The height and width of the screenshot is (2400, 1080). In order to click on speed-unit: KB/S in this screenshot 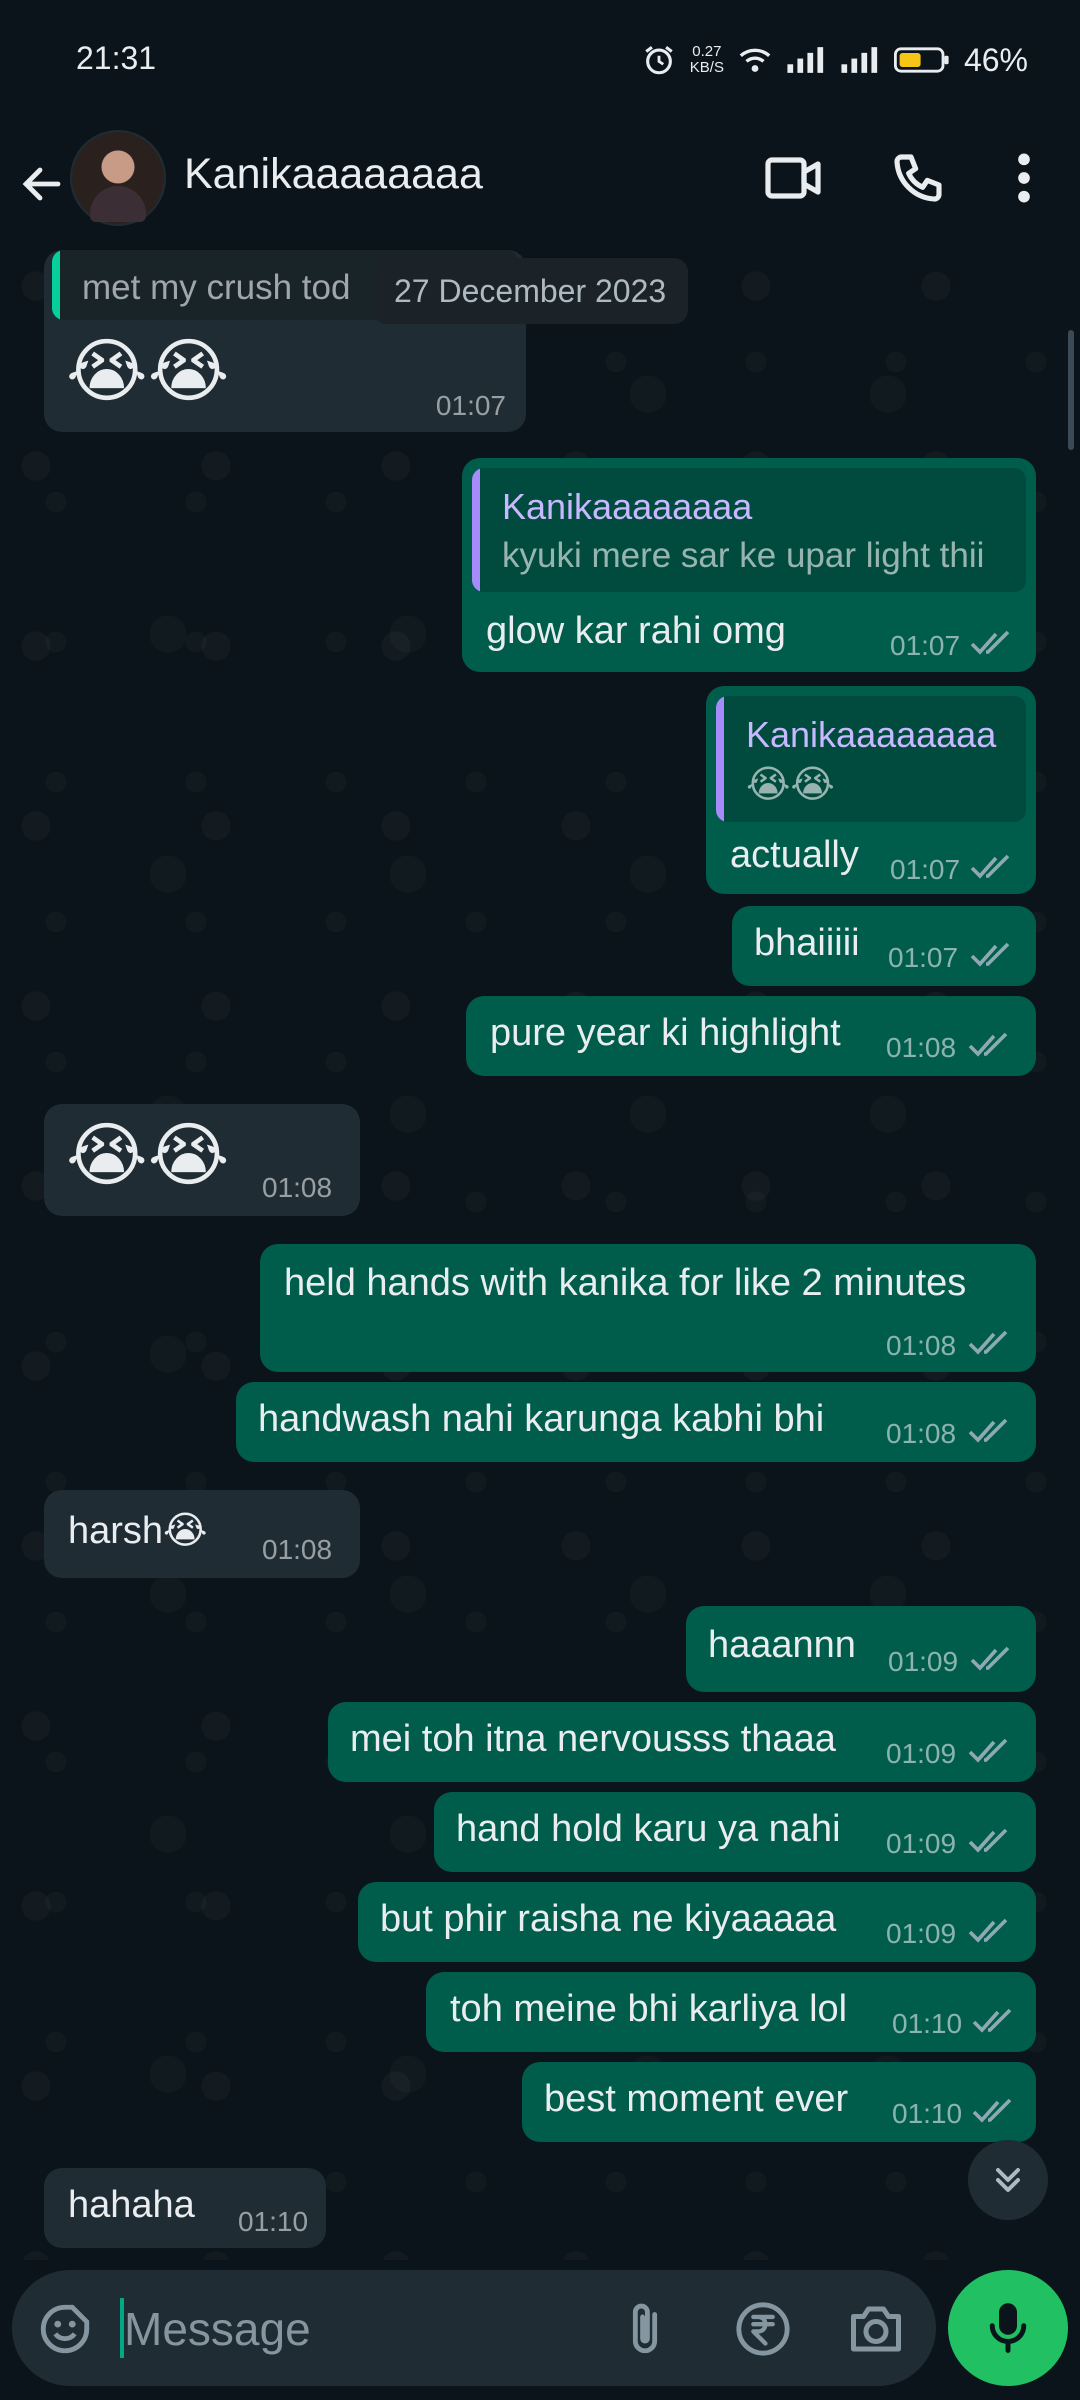, I will do `click(706, 67)`.